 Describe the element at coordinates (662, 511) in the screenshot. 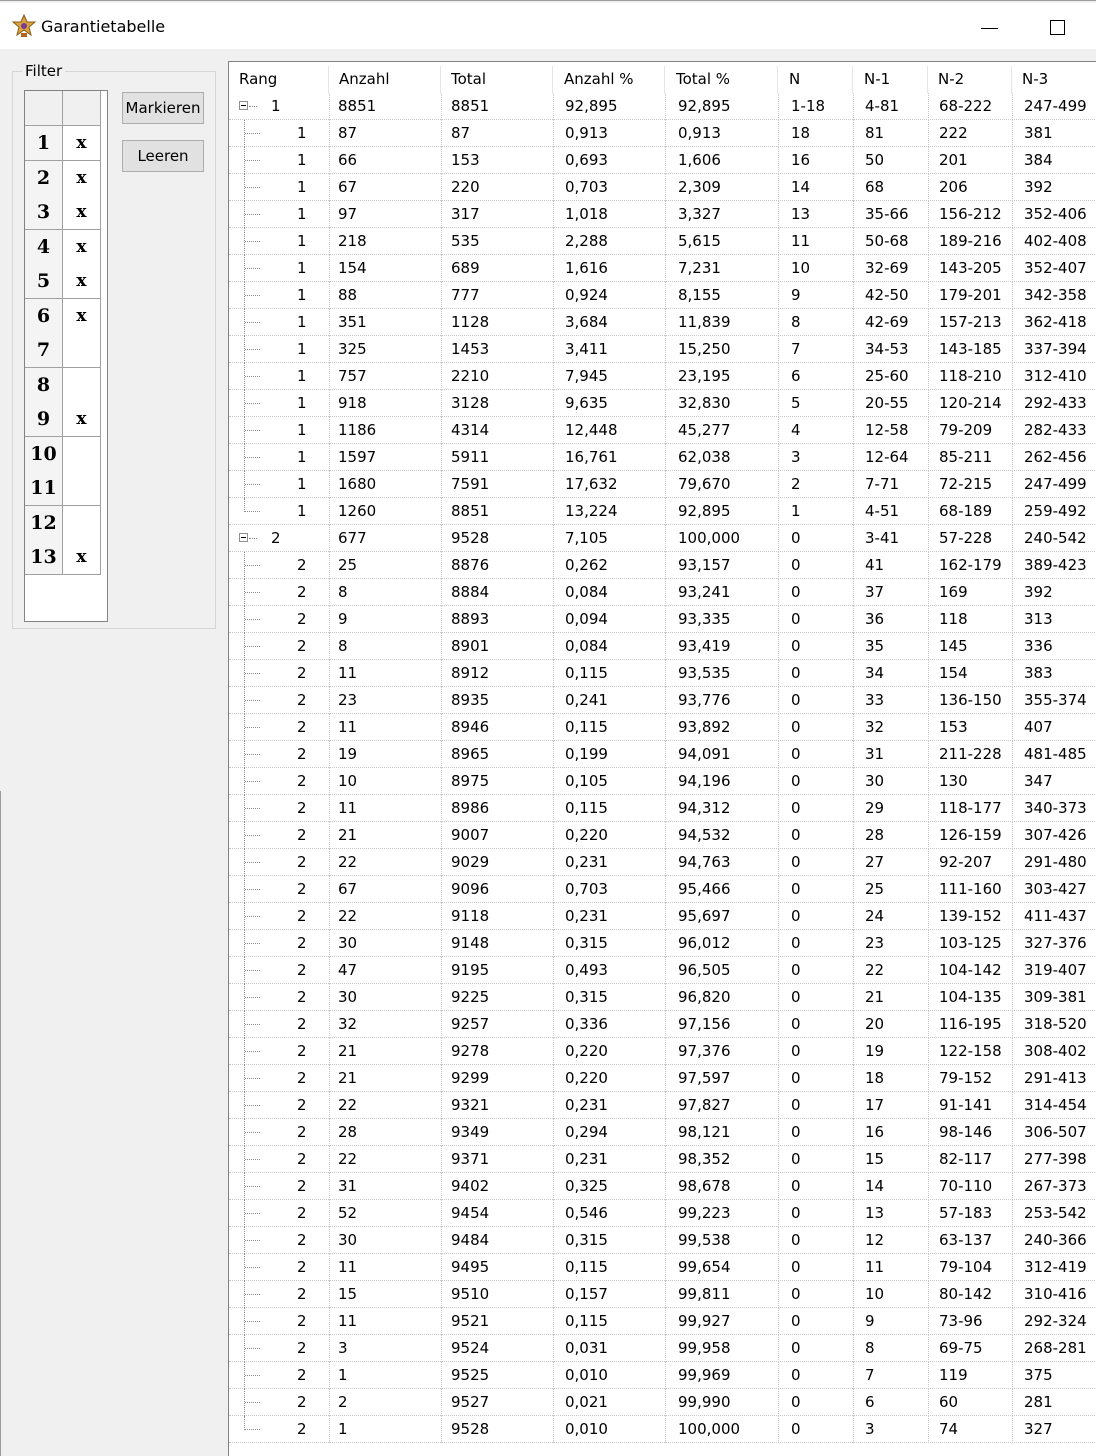

I see `table-row: 1 1260 8851 13,224 92,895 1 4-51 68-189 259-492` at that location.